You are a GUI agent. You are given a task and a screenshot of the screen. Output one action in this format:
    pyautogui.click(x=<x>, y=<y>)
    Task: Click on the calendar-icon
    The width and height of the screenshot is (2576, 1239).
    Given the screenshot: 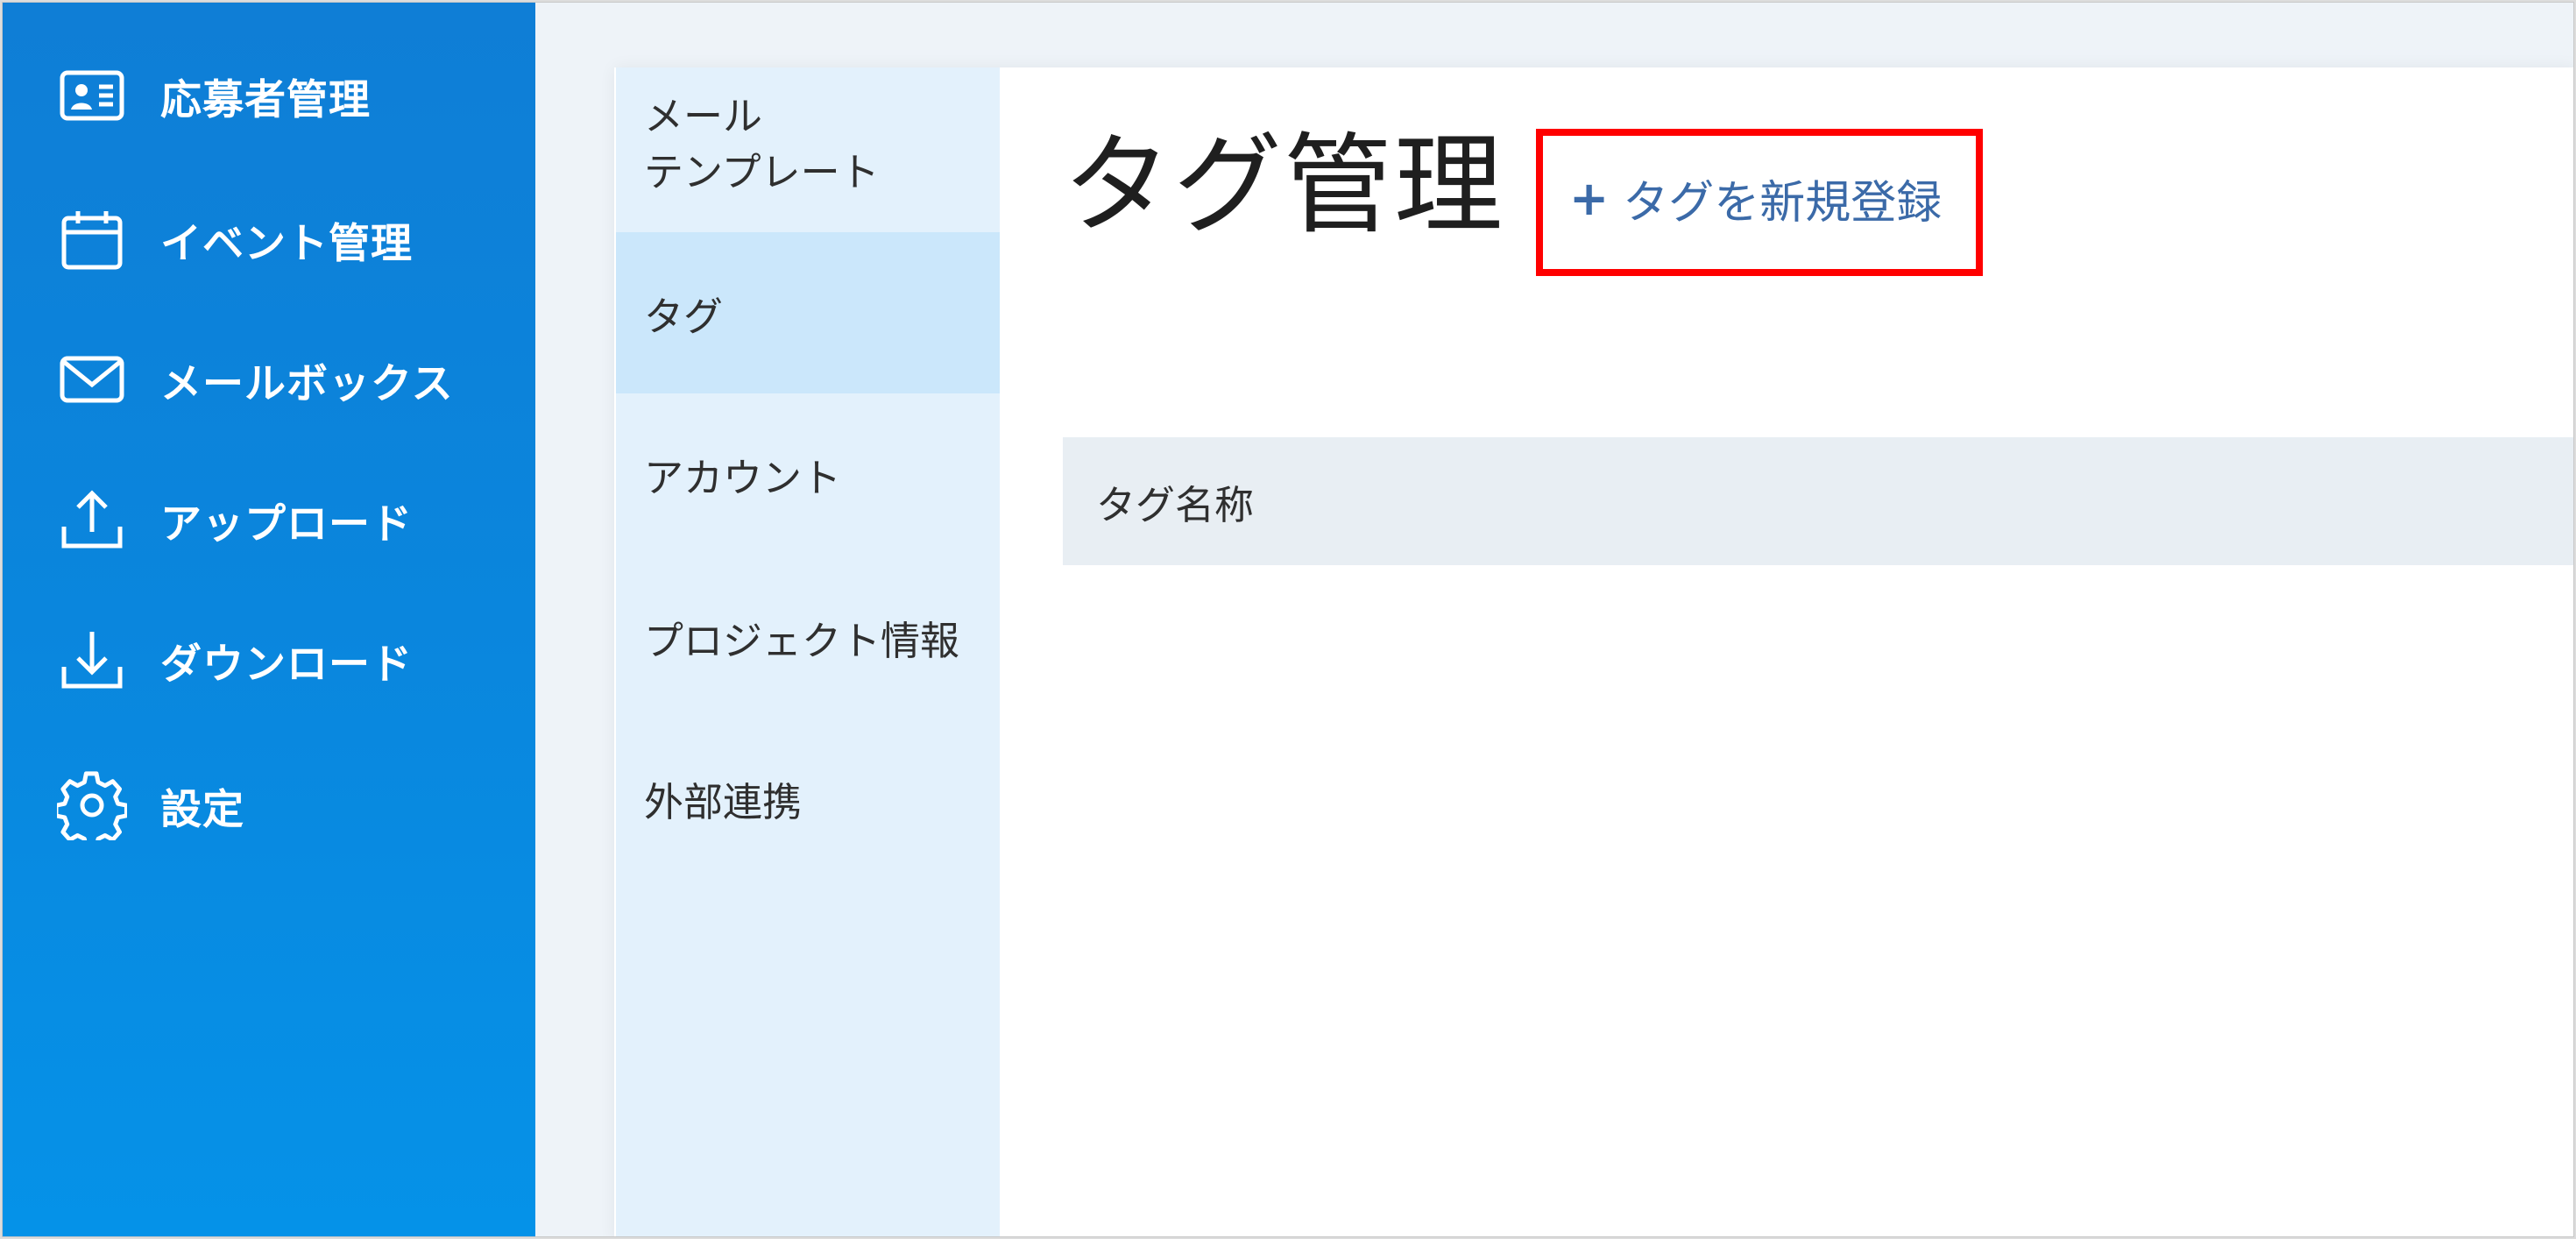 What is the action you would take?
    pyautogui.click(x=92, y=239)
    